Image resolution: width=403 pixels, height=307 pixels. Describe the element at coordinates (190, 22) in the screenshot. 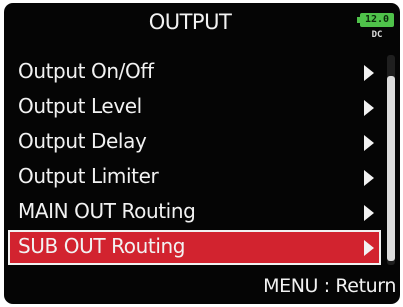

I see `screen-title: OUTPUT` at that location.